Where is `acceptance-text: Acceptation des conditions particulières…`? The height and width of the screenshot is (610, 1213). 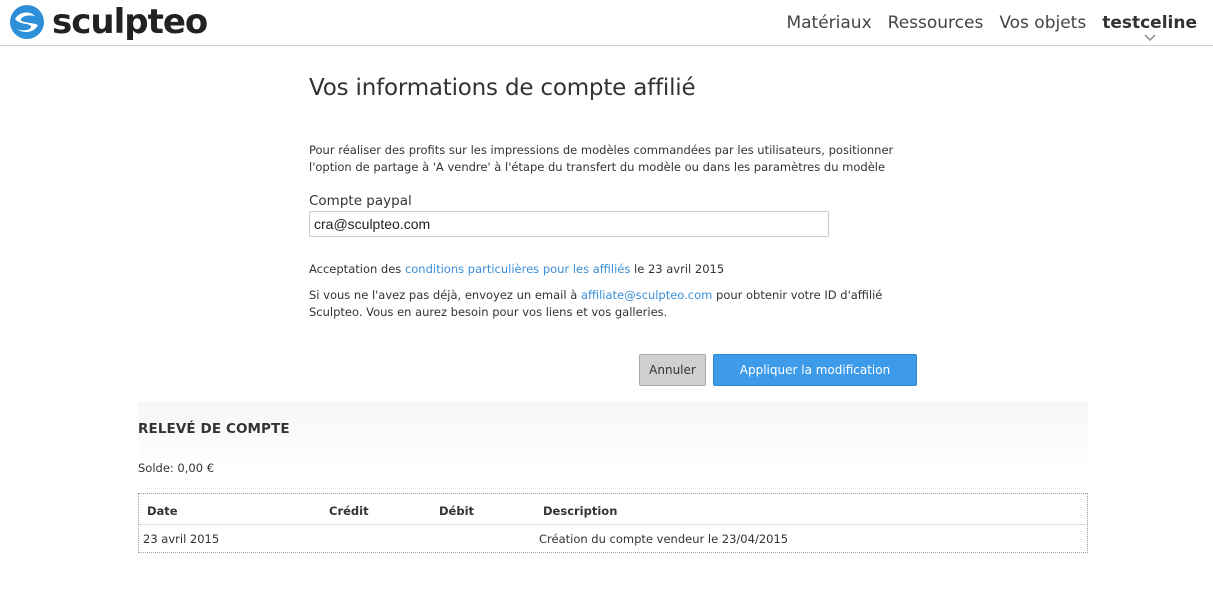 acceptance-text: Acceptation des conditions particulières… is located at coordinates (516, 269).